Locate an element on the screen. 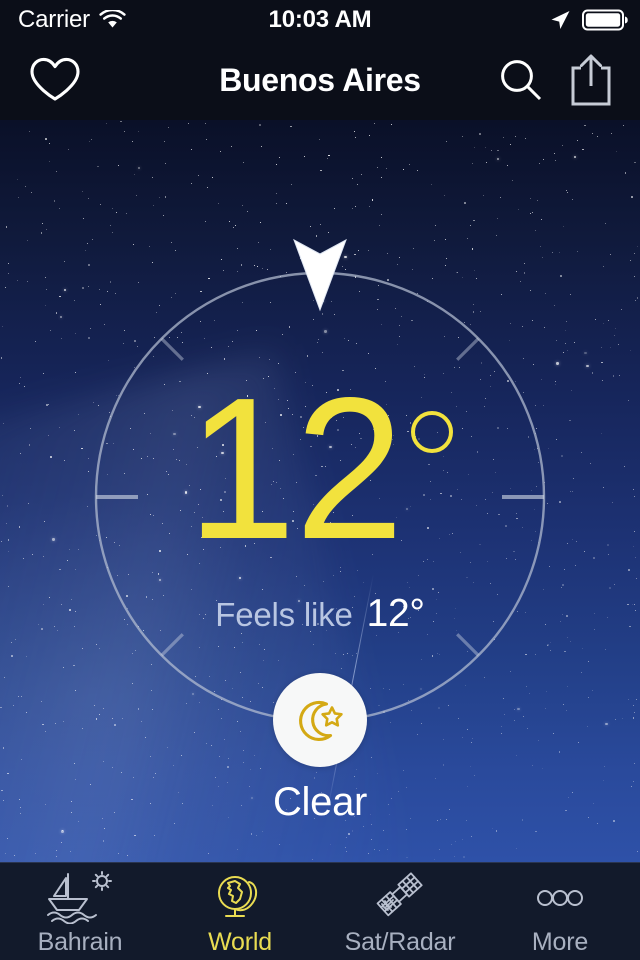 The image size is (640, 960). tab-more-icon-wrap is located at coordinates (560, 897).